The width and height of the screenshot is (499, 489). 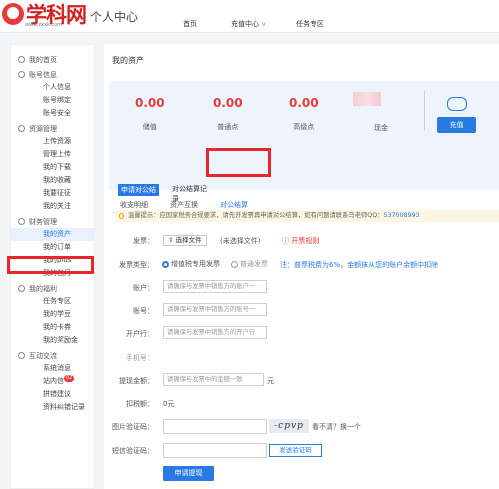 I want to click on group-title-label: 账号信息, so click(x=43, y=74).